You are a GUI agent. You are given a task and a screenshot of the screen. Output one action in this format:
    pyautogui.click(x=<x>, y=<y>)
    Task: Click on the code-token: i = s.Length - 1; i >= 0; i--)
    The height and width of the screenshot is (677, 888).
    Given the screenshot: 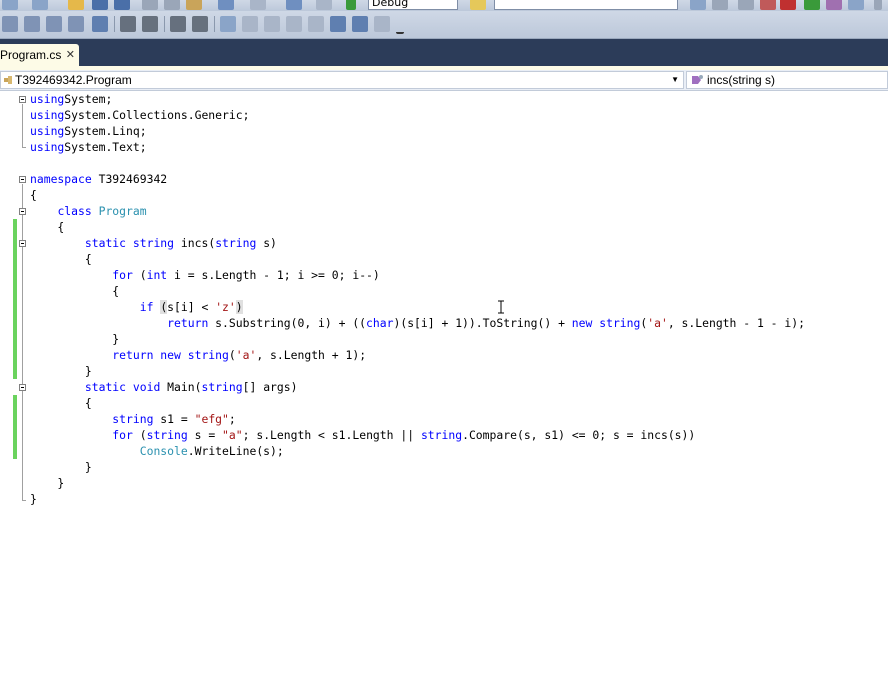 What is the action you would take?
    pyautogui.click(x=273, y=275)
    